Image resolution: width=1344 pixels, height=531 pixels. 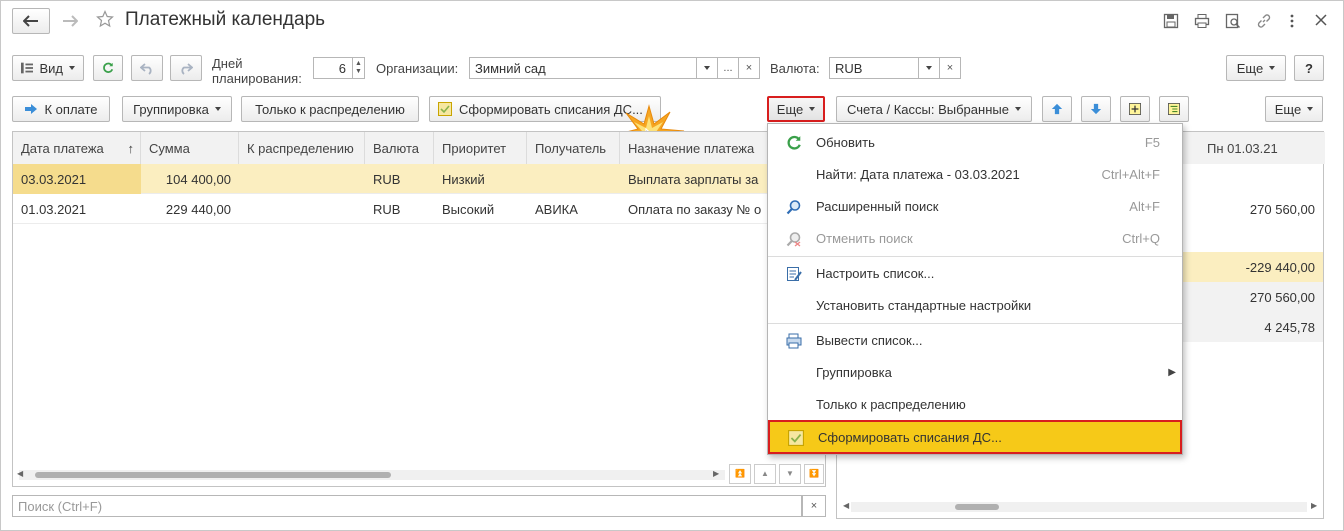 I want to click on arrow-down-icon, so click(x=1096, y=109).